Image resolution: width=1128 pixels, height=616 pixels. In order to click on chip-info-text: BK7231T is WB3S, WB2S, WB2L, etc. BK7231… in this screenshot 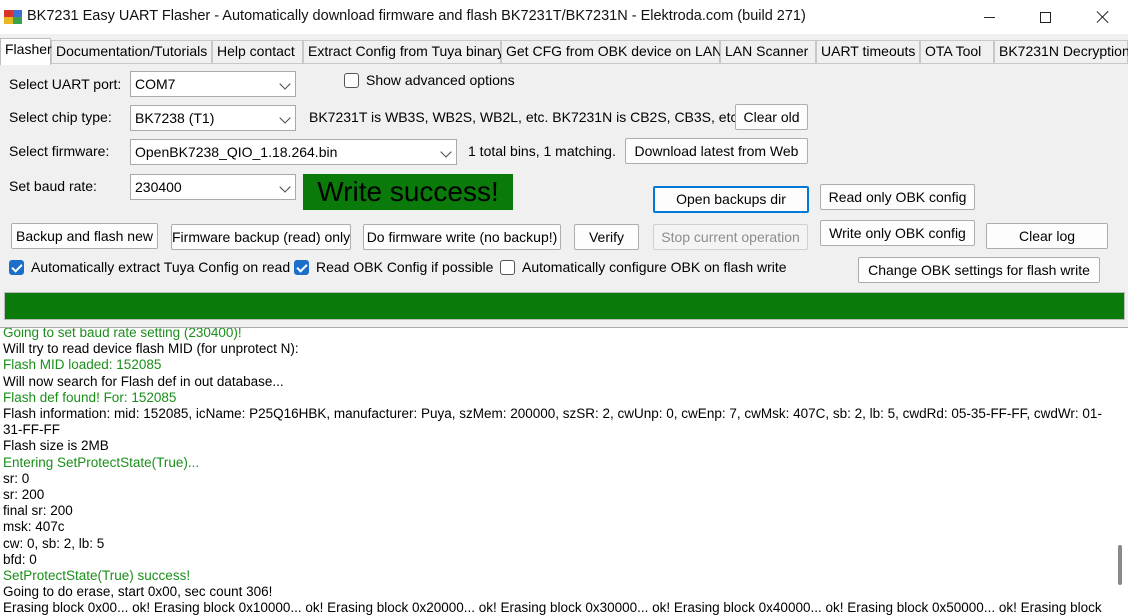, I will do `click(523, 117)`.